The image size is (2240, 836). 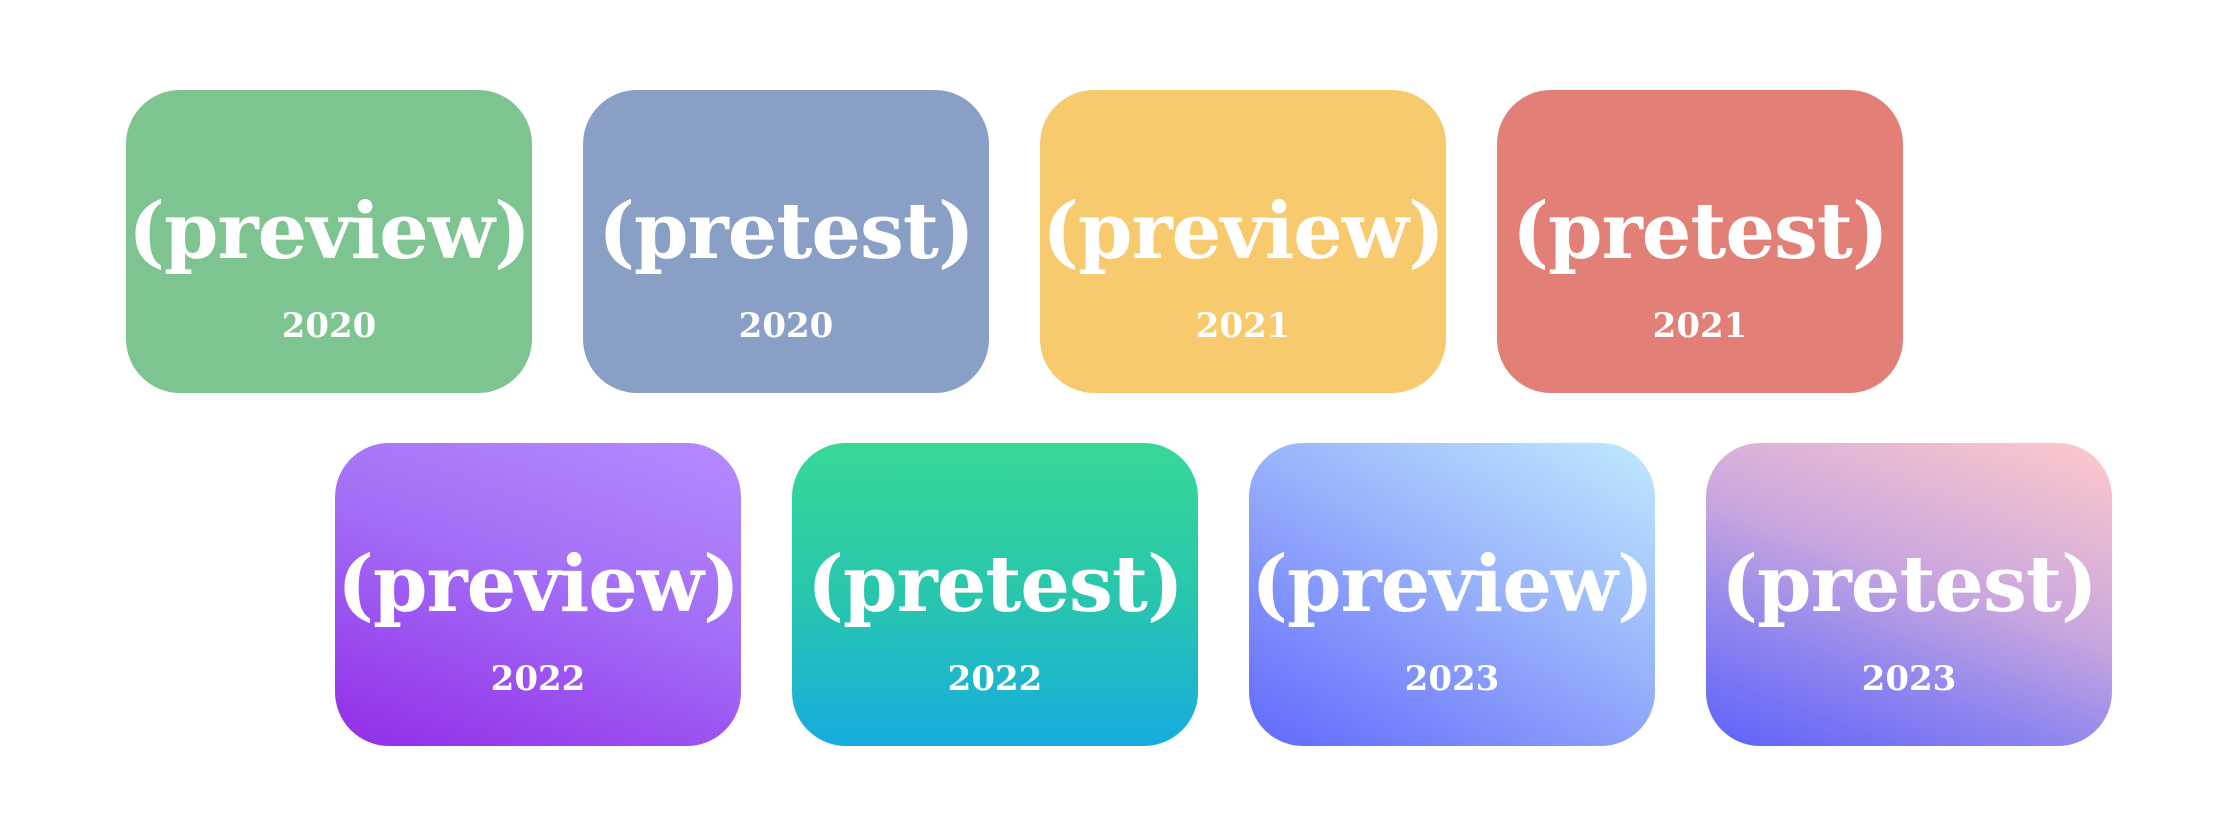 I want to click on card-preview-2021: (preview) 2021, so click(x=1243, y=241).